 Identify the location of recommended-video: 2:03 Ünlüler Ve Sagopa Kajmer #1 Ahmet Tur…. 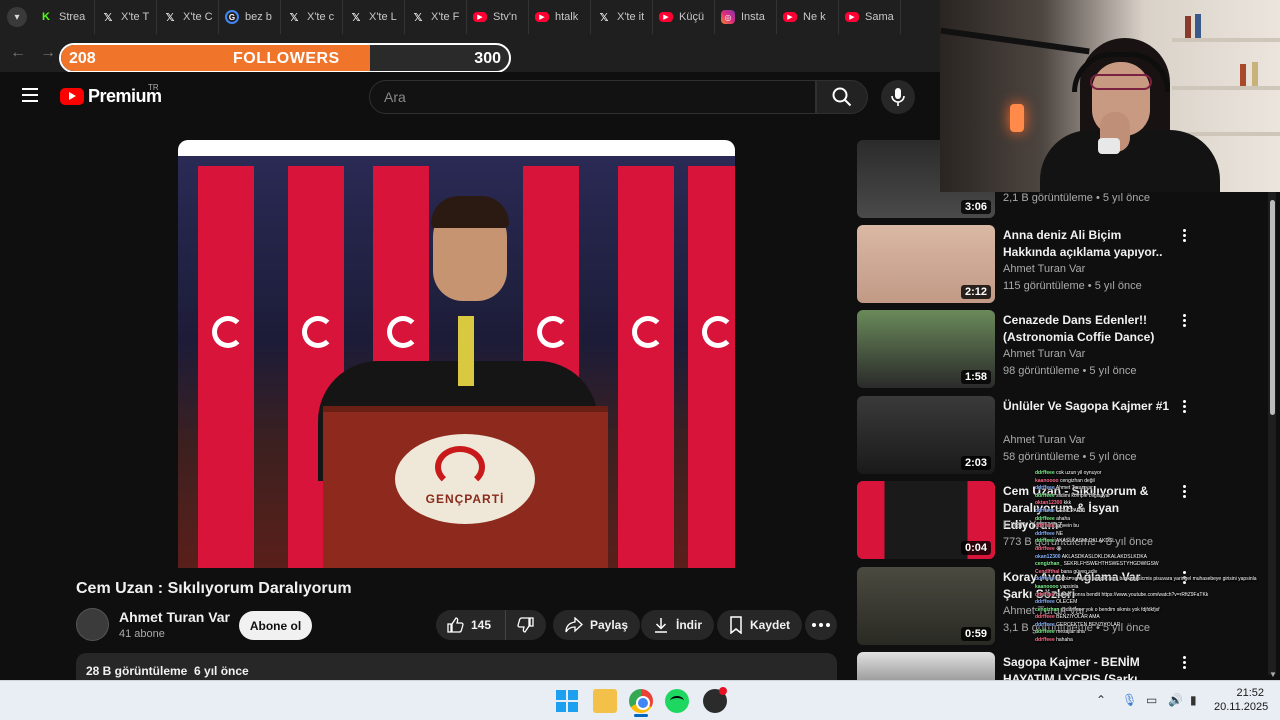
(1027, 436).